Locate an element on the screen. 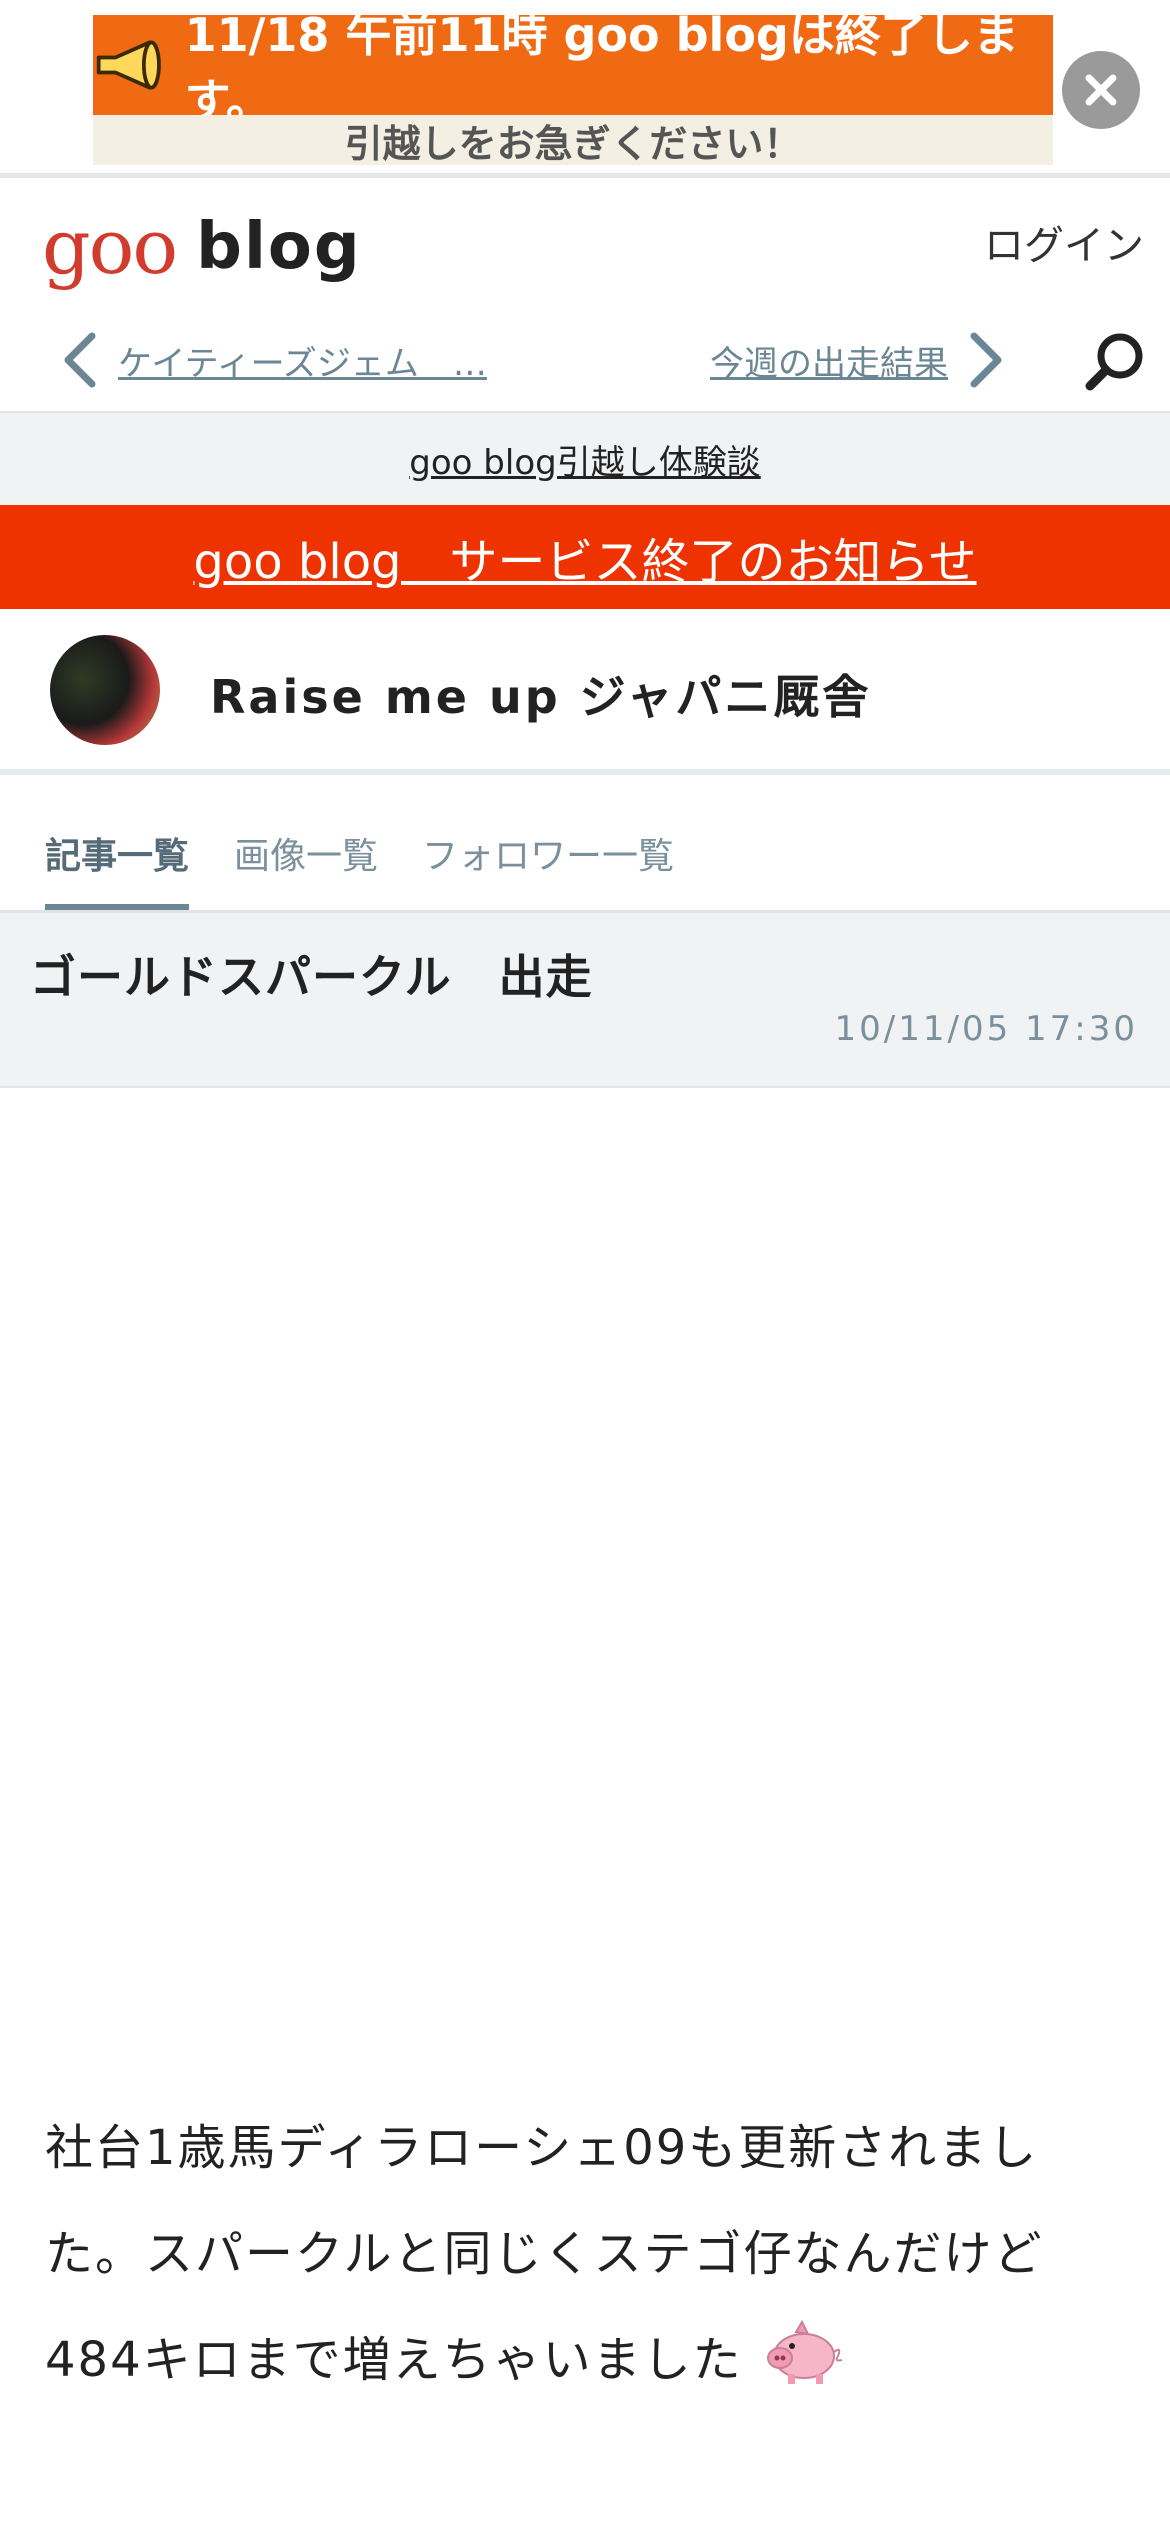 The width and height of the screenshot is (1170, 2532). migration-story-link: goo blog引越し体験談 is located at coordinates (584, 459).